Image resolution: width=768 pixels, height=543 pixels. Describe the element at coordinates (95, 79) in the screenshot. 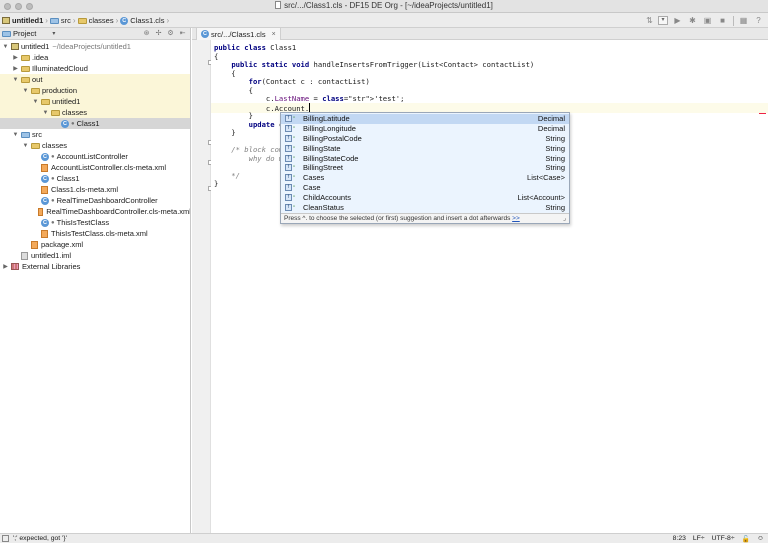

I see `tree-item: ▼ out` at that location.